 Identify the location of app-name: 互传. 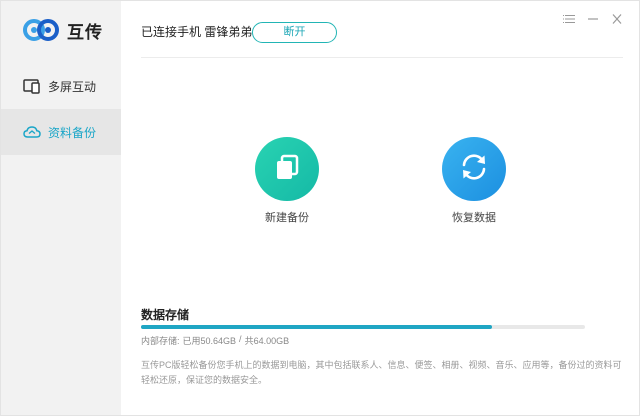
(85, 32).